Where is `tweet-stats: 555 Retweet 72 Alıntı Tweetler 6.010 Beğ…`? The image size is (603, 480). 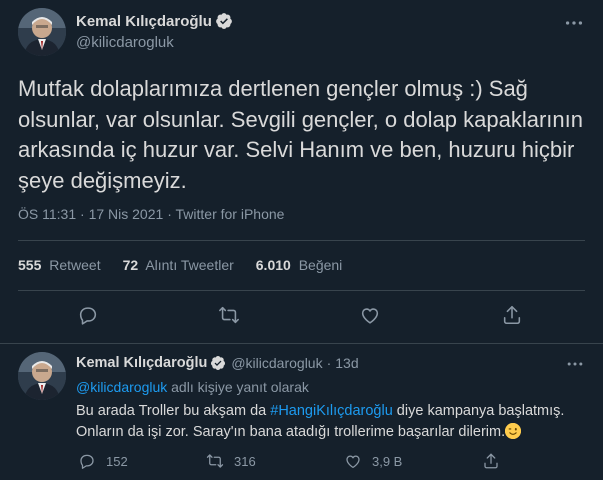
tweet-stats: 555 Retweet 72 Alıntı Tweetler 6.010 Beğ… is located at coordinates (191, 265).